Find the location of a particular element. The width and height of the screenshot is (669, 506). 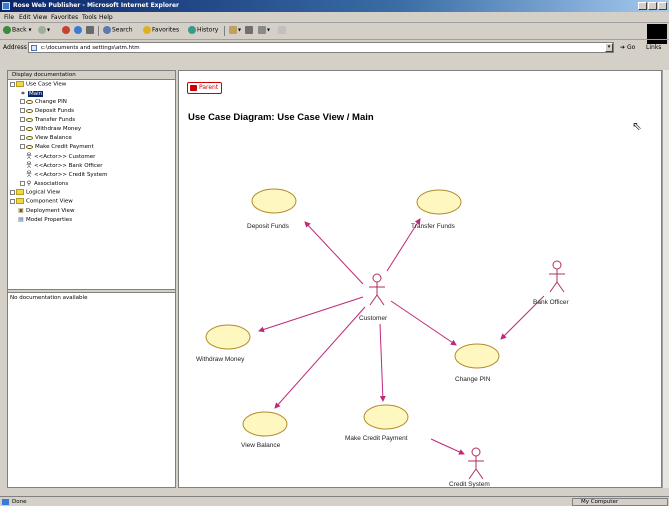

documentation-text: No documentation available is located at coordinates (49, 298).